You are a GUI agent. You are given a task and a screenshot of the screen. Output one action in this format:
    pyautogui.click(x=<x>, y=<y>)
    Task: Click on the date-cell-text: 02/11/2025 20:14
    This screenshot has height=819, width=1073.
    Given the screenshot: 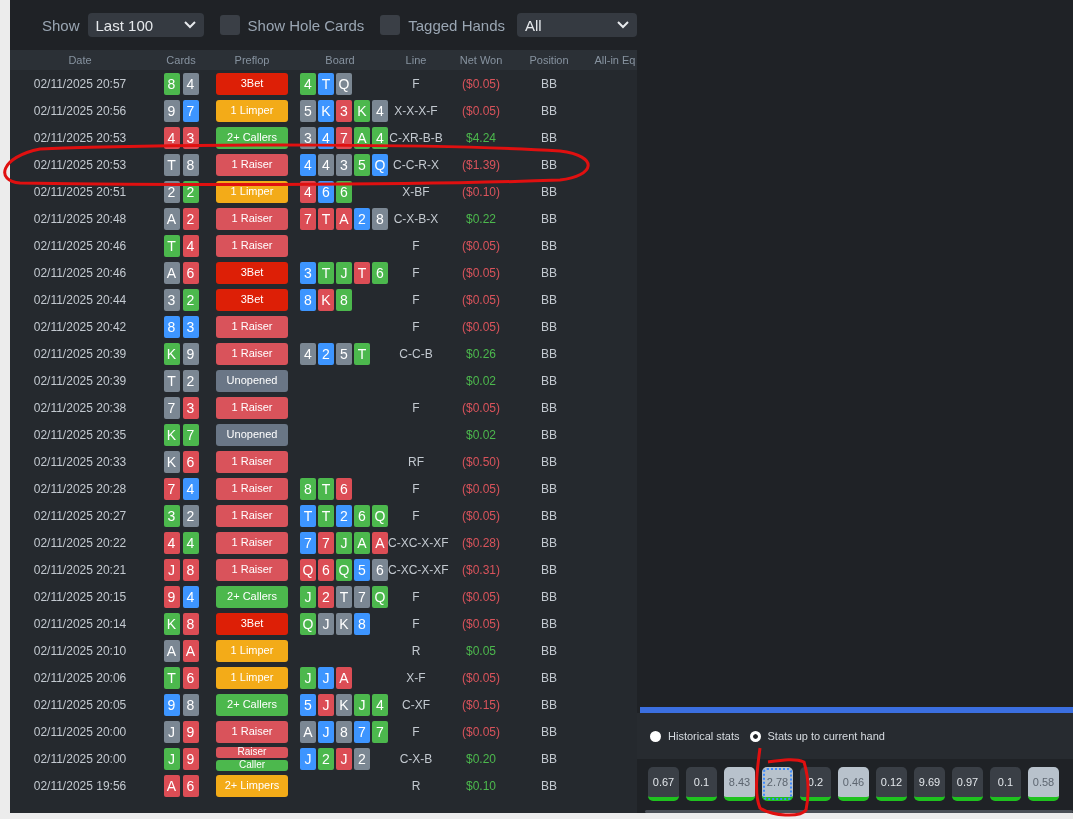 What is the action you would take?
    pyautogui.click(x=80, y=623)
    